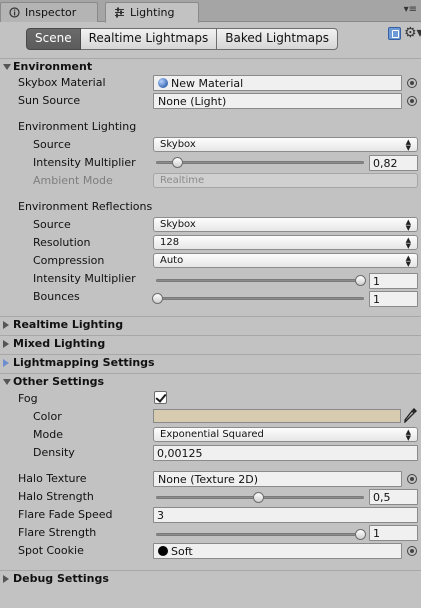 This screenshot has width=421, height=608. What do you see at coordinates (285, 224) in the screenshot?
I see `reflections-source-dropdown: Skybox ▲ ▼` at bounding box center [285, 224].